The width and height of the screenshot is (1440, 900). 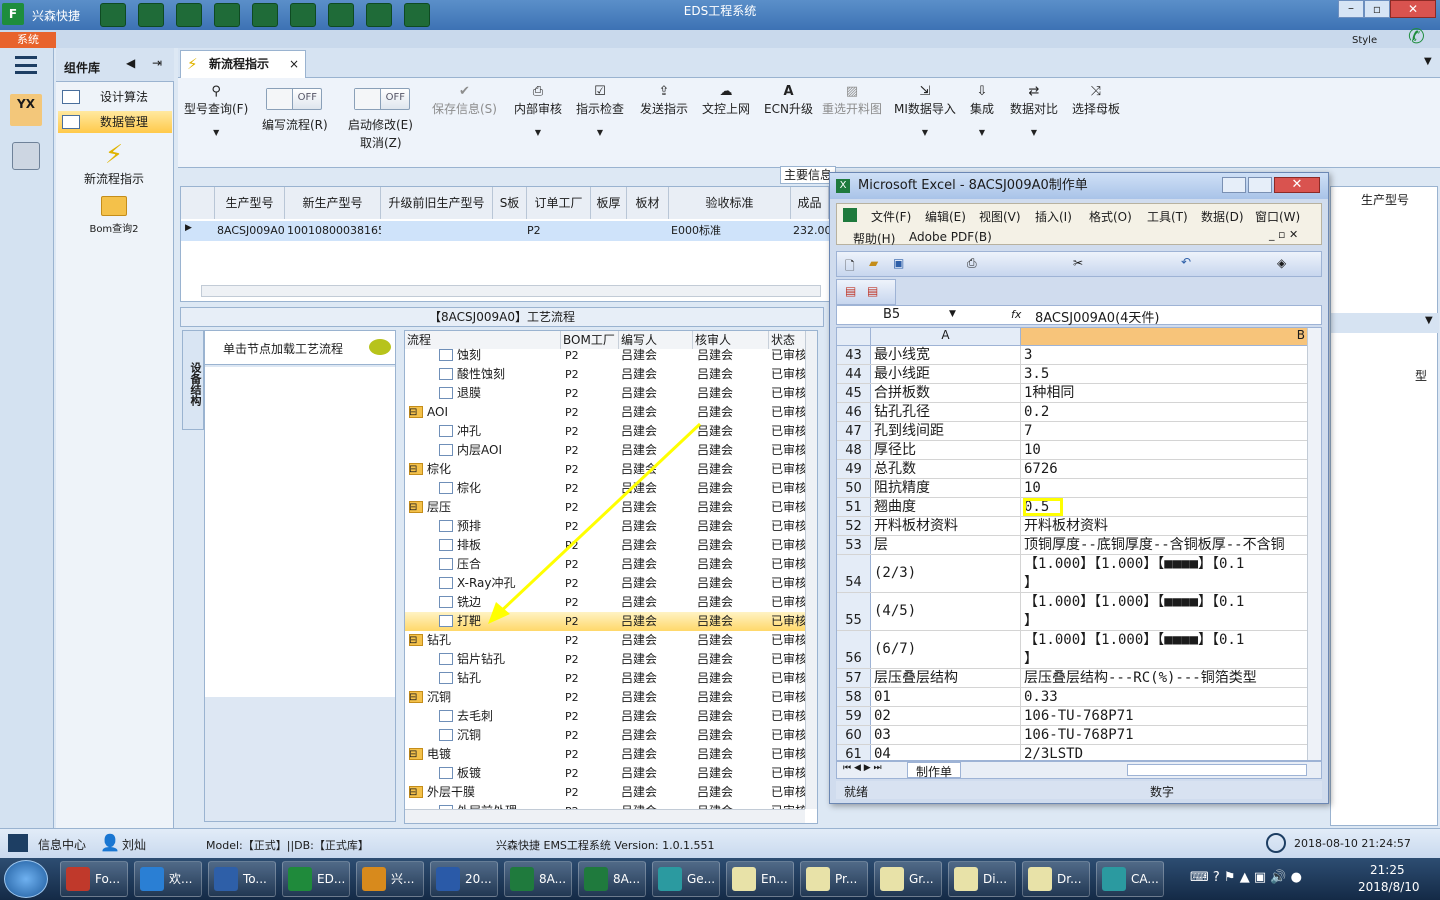 I want to click on style-label: Style, so click(x=1364, y=40).